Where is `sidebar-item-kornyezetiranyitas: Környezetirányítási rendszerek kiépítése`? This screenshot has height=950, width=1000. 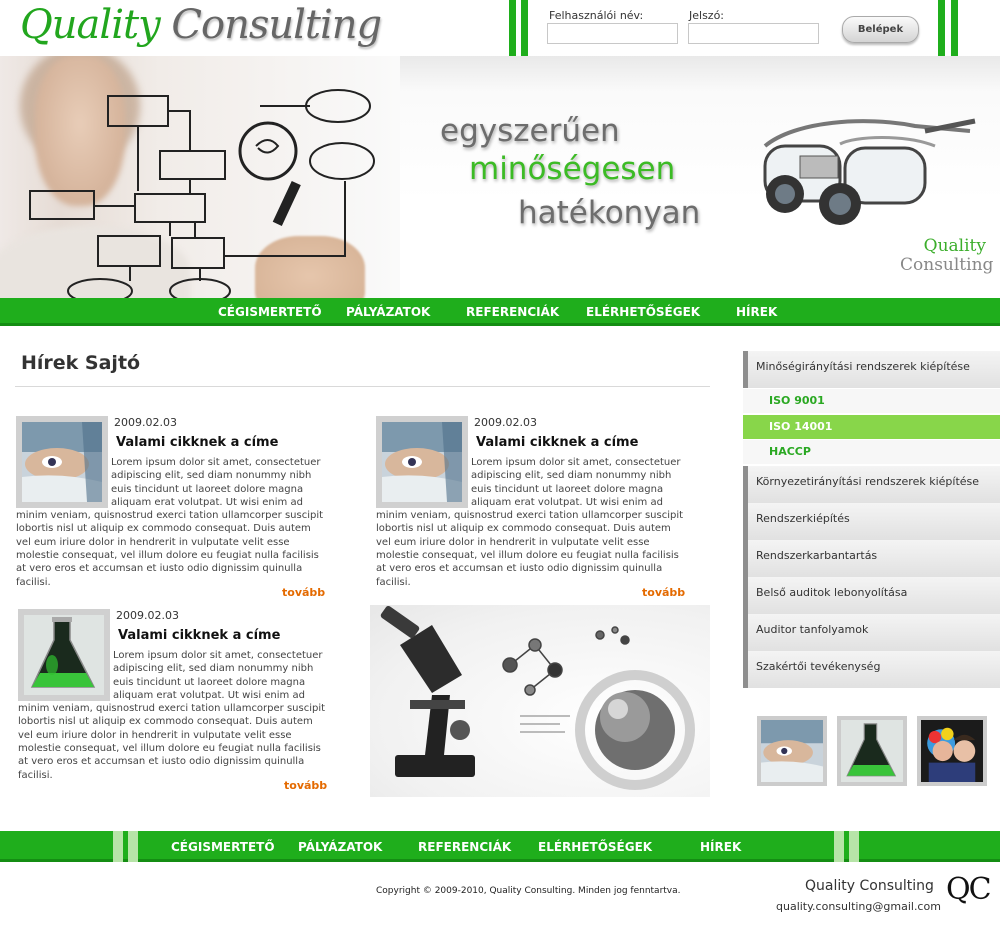
sidebar-item-kornyezetiranyitas: Környezetirányítási rendszerek kiépítése is located at coordinates (871, 484).